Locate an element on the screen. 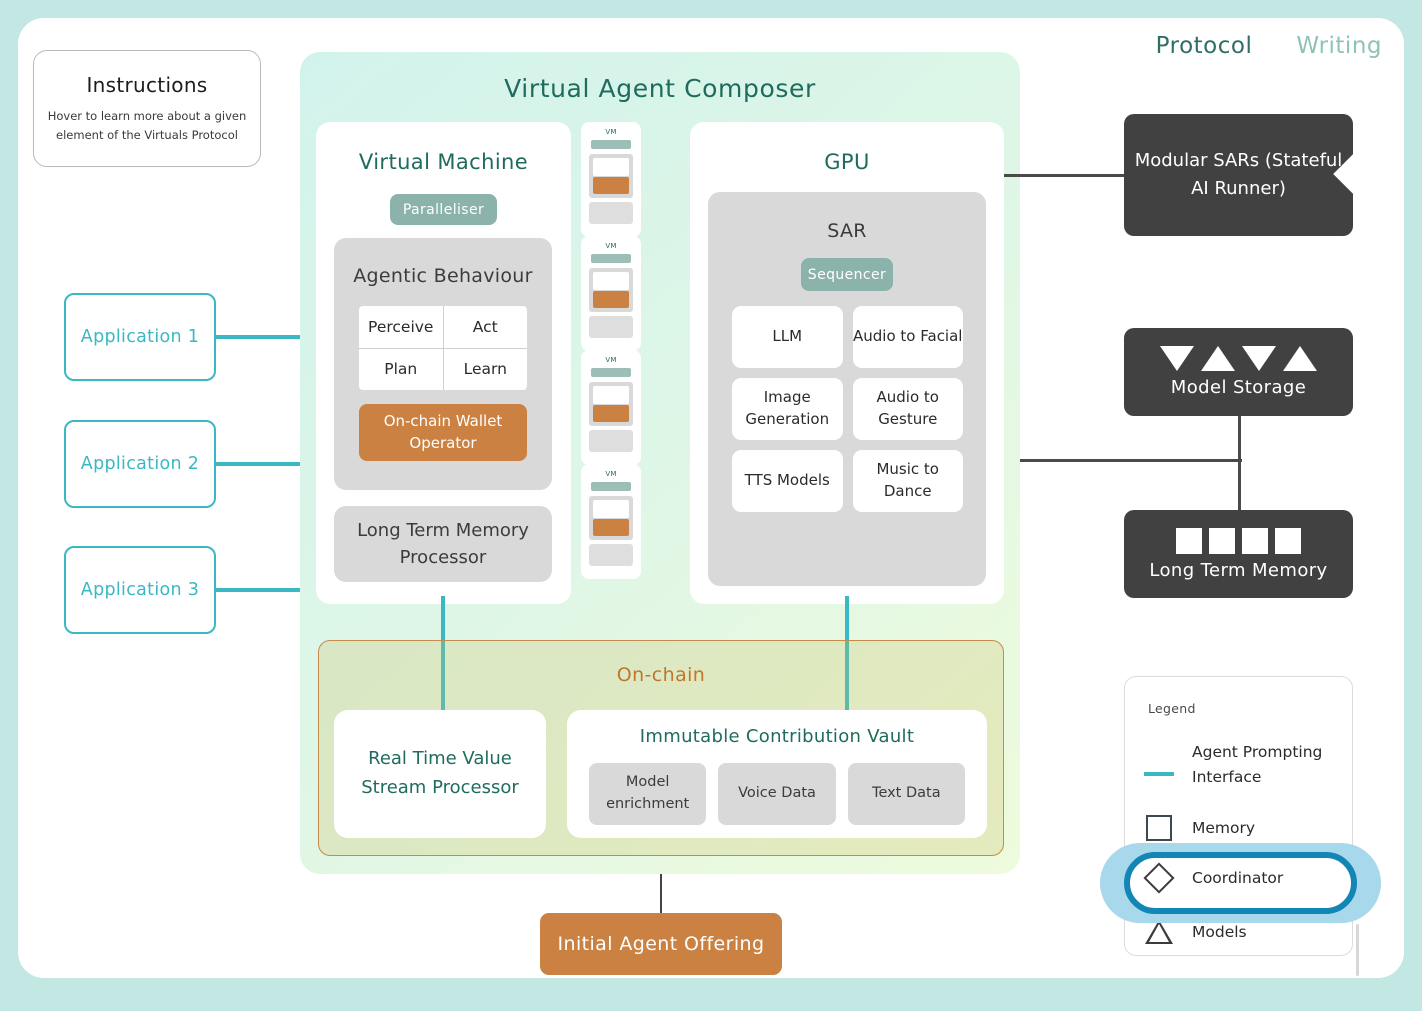  model-music-to-dance: Music to Dance is located at coordinates (907, 481).